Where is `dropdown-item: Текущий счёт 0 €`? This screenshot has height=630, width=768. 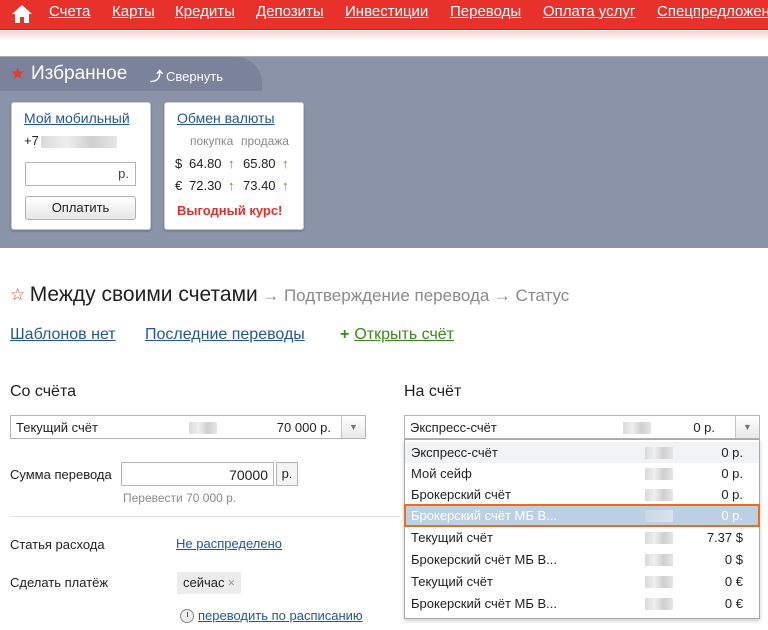
dropdown-item: Текущий счёт 0 € is located at coordinates (582, 581).